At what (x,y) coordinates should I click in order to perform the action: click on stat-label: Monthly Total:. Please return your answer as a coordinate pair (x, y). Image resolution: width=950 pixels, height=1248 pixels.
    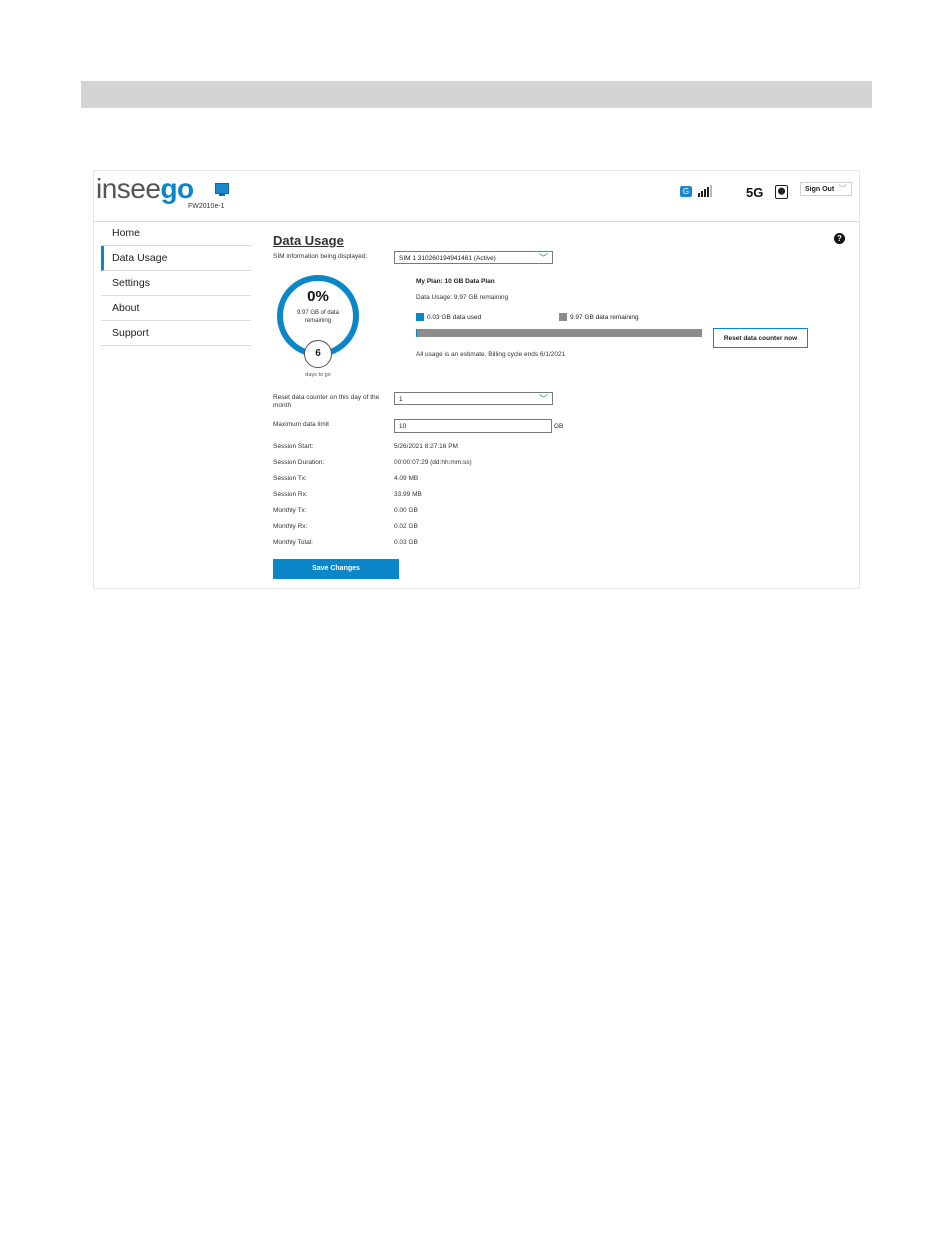
    Looking at the image, I should click on (293, 542).